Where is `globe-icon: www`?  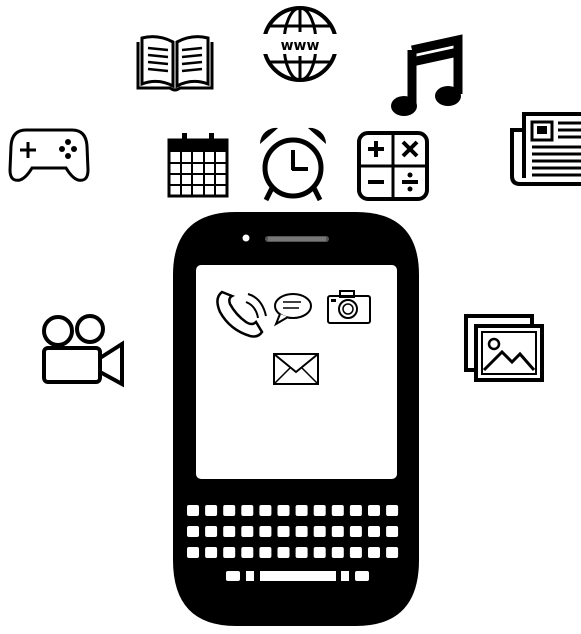
globe-icon: www is located at coordinates (300, 44).